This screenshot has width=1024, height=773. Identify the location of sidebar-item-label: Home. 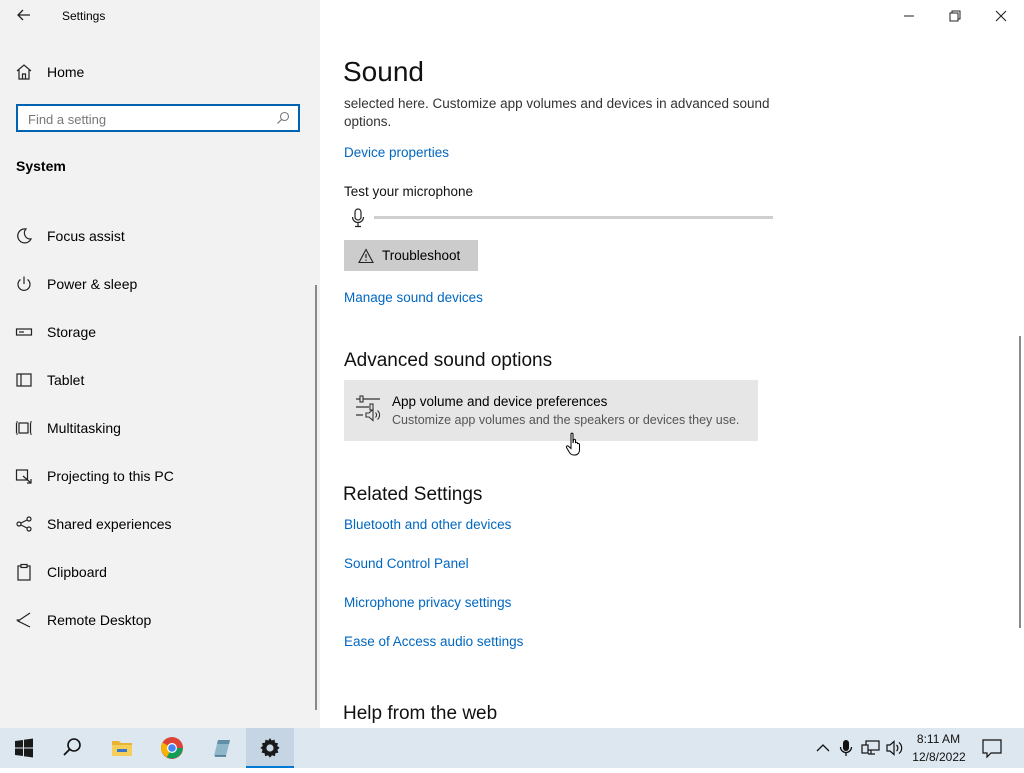
(66, 72).